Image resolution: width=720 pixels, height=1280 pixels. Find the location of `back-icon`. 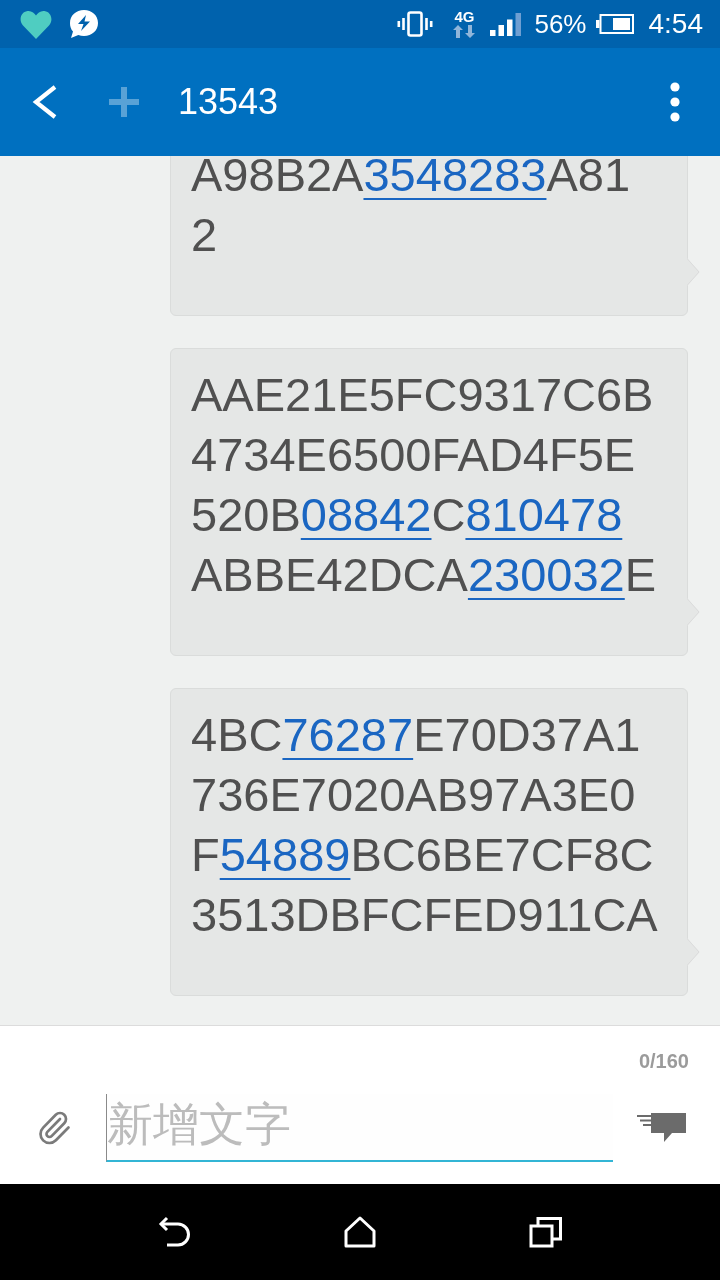

back-icon is located at coordinates (45, 102).